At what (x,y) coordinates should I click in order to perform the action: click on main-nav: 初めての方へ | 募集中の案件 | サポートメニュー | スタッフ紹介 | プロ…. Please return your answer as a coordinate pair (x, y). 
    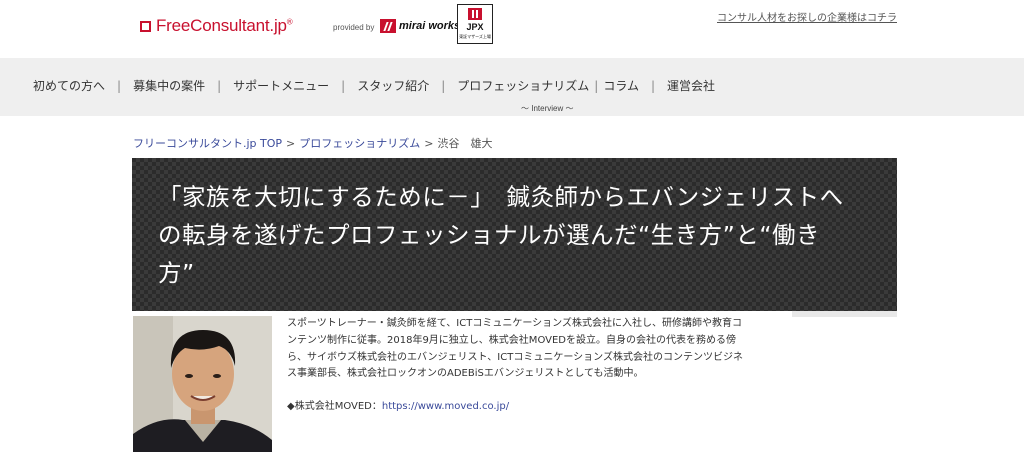
    Looking at the image, I should click on (512, 87).